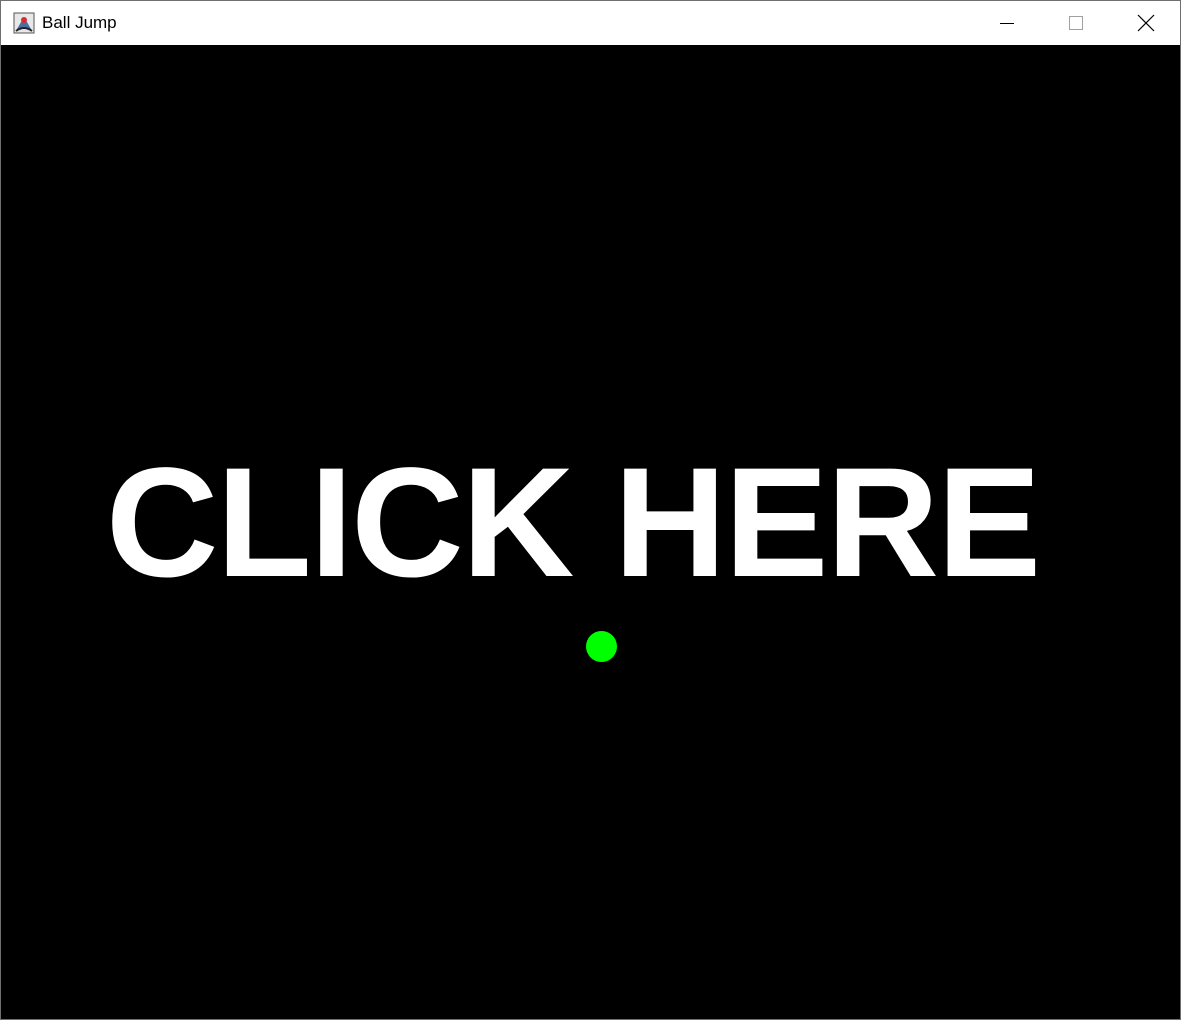 This screenshot has height=1020, width=1181. I want to click on maximize-button, so click(1076, 23).